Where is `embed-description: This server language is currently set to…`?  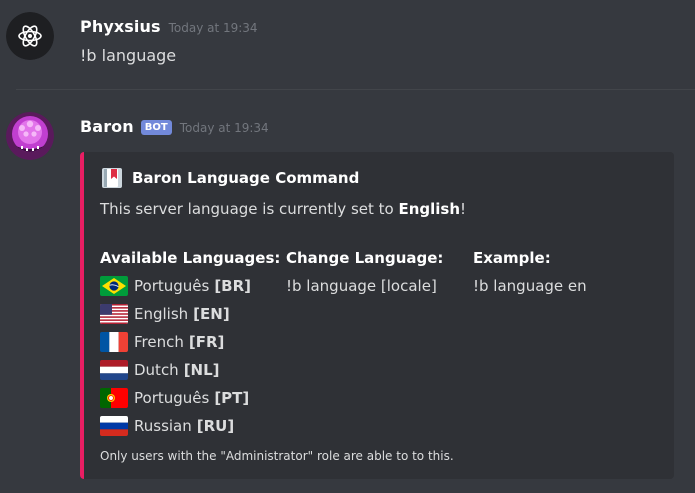
embed-description: This server language is currently set to… is located at coordinates (283, 209).